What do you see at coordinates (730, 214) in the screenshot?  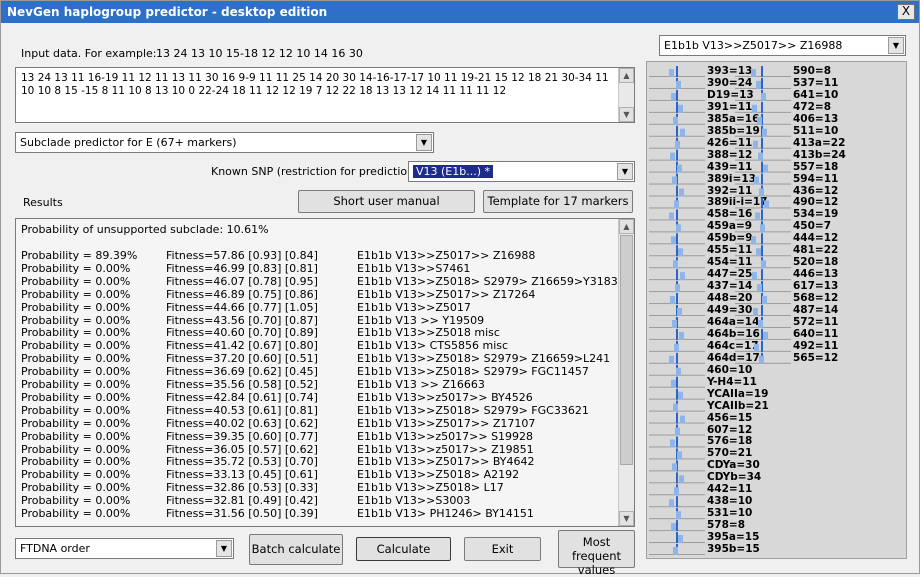 I see `marker-value: 458=16` at bounding box center [730, 214].